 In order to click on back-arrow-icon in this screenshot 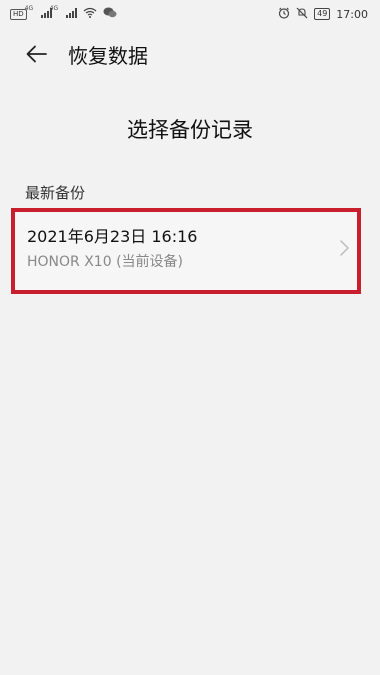, I will do `click(37, 56)`.